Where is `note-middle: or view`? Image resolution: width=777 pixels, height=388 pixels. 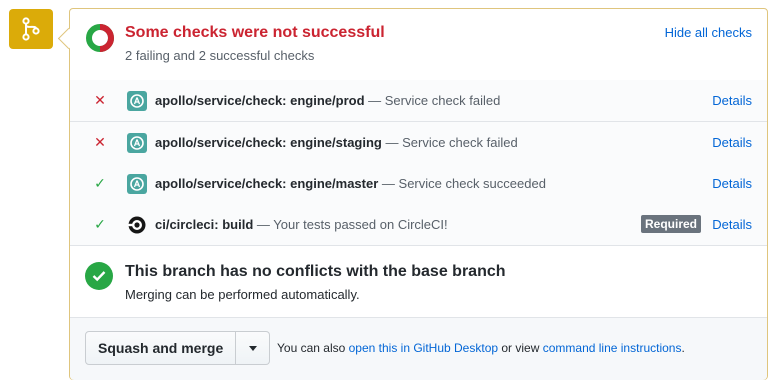
note-middle: or view is located at coordinates (520, 348).